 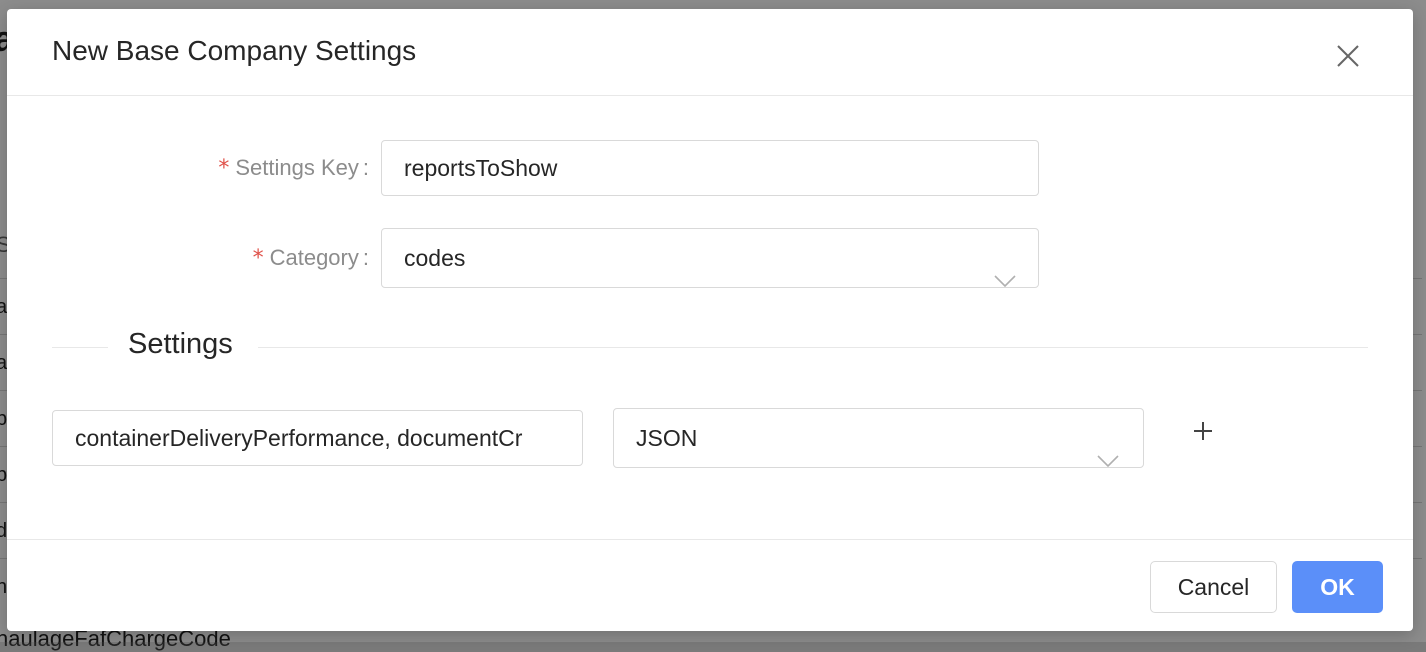 What do you see at coordinates (435, 258) in the screenshot?
I see `category-value: codes` at bounding box center [435, 258].